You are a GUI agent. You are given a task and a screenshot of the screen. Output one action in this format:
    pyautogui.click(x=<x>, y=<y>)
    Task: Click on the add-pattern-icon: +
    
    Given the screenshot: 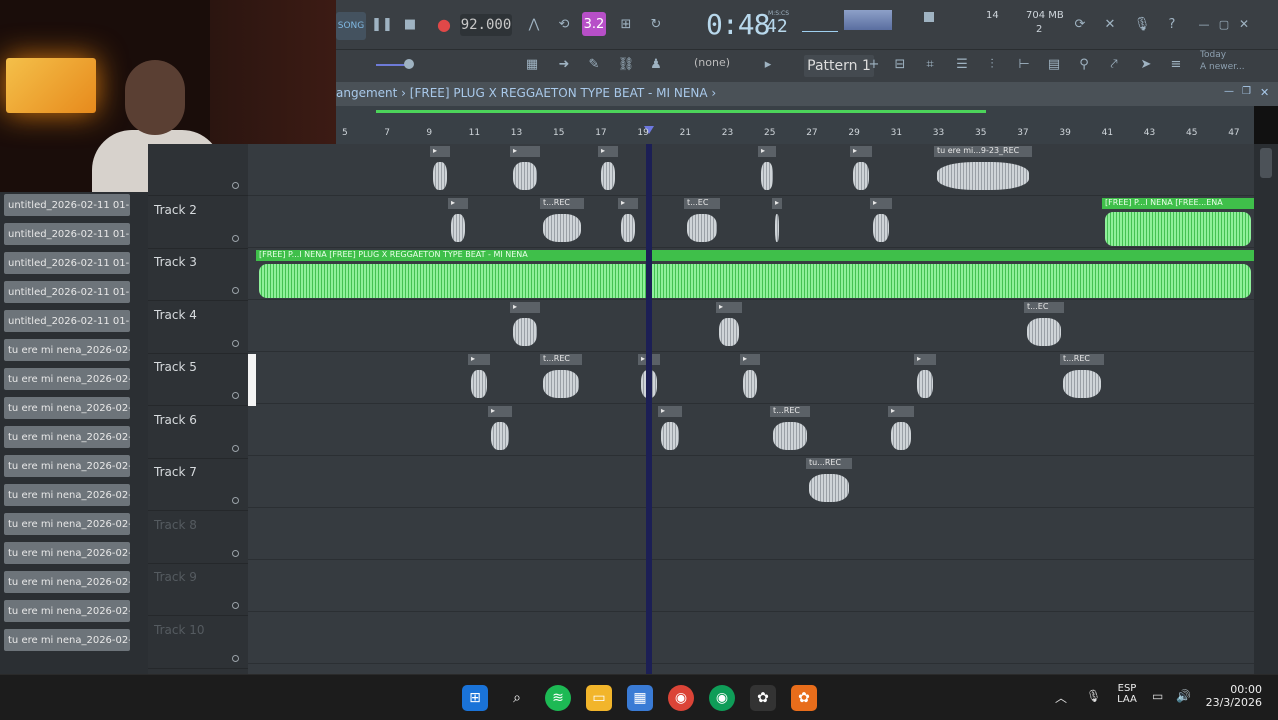 What is the action you would take?
    pyautogui.click(x=874, y=64)
    